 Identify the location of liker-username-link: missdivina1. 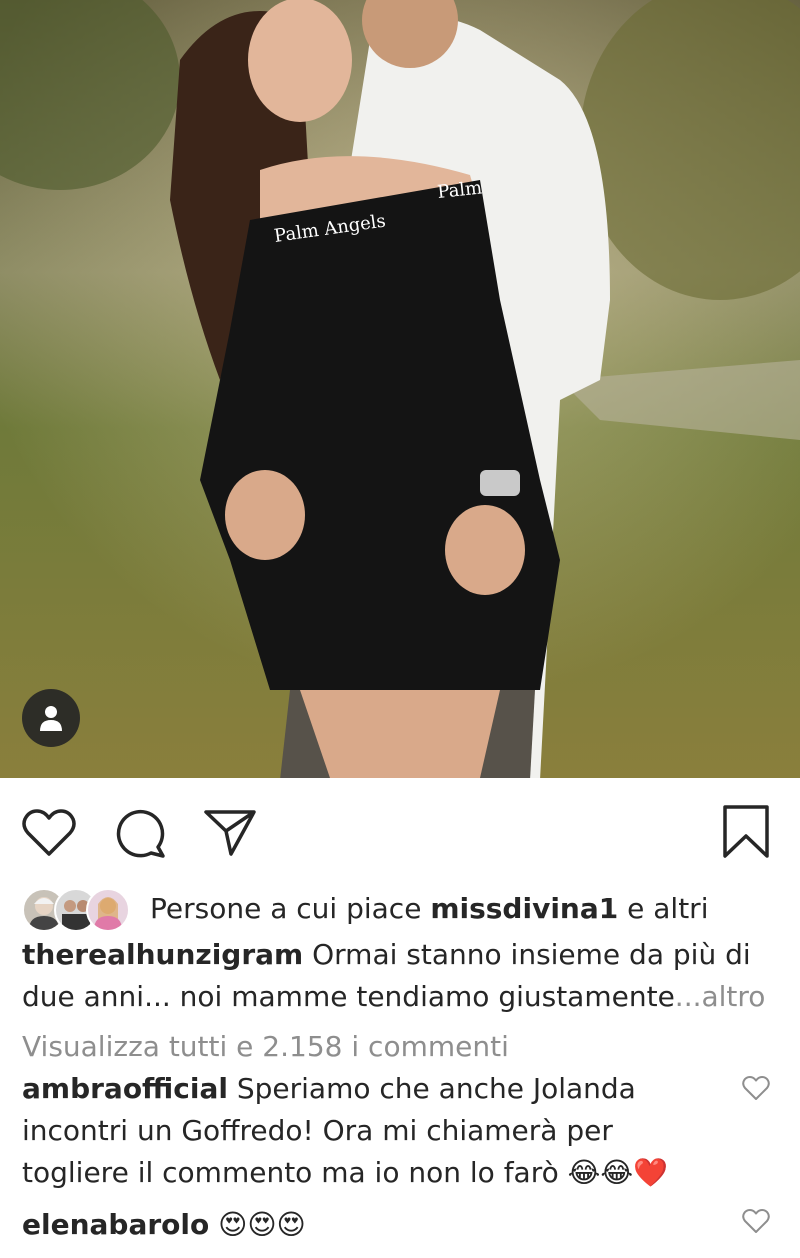
(524, 908).